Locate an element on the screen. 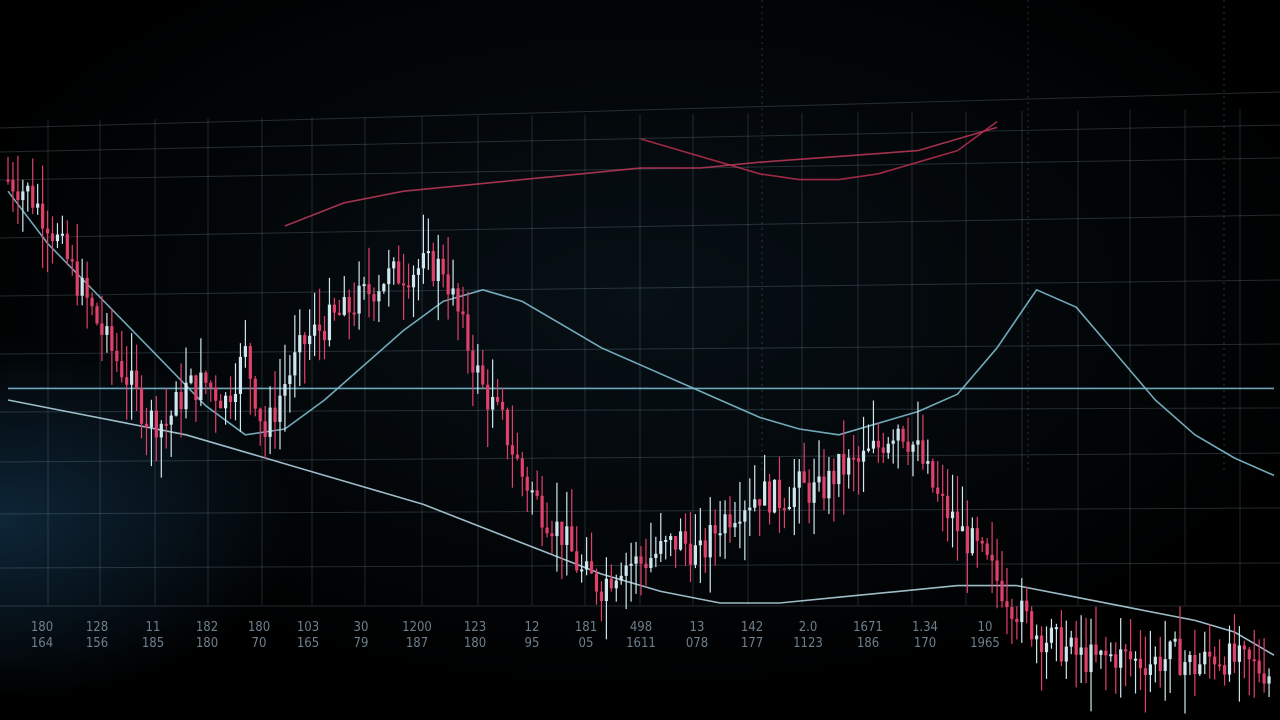 The image size is (1280, 720). x-tick-label-top: 128 is located at coordinates (97, 627).